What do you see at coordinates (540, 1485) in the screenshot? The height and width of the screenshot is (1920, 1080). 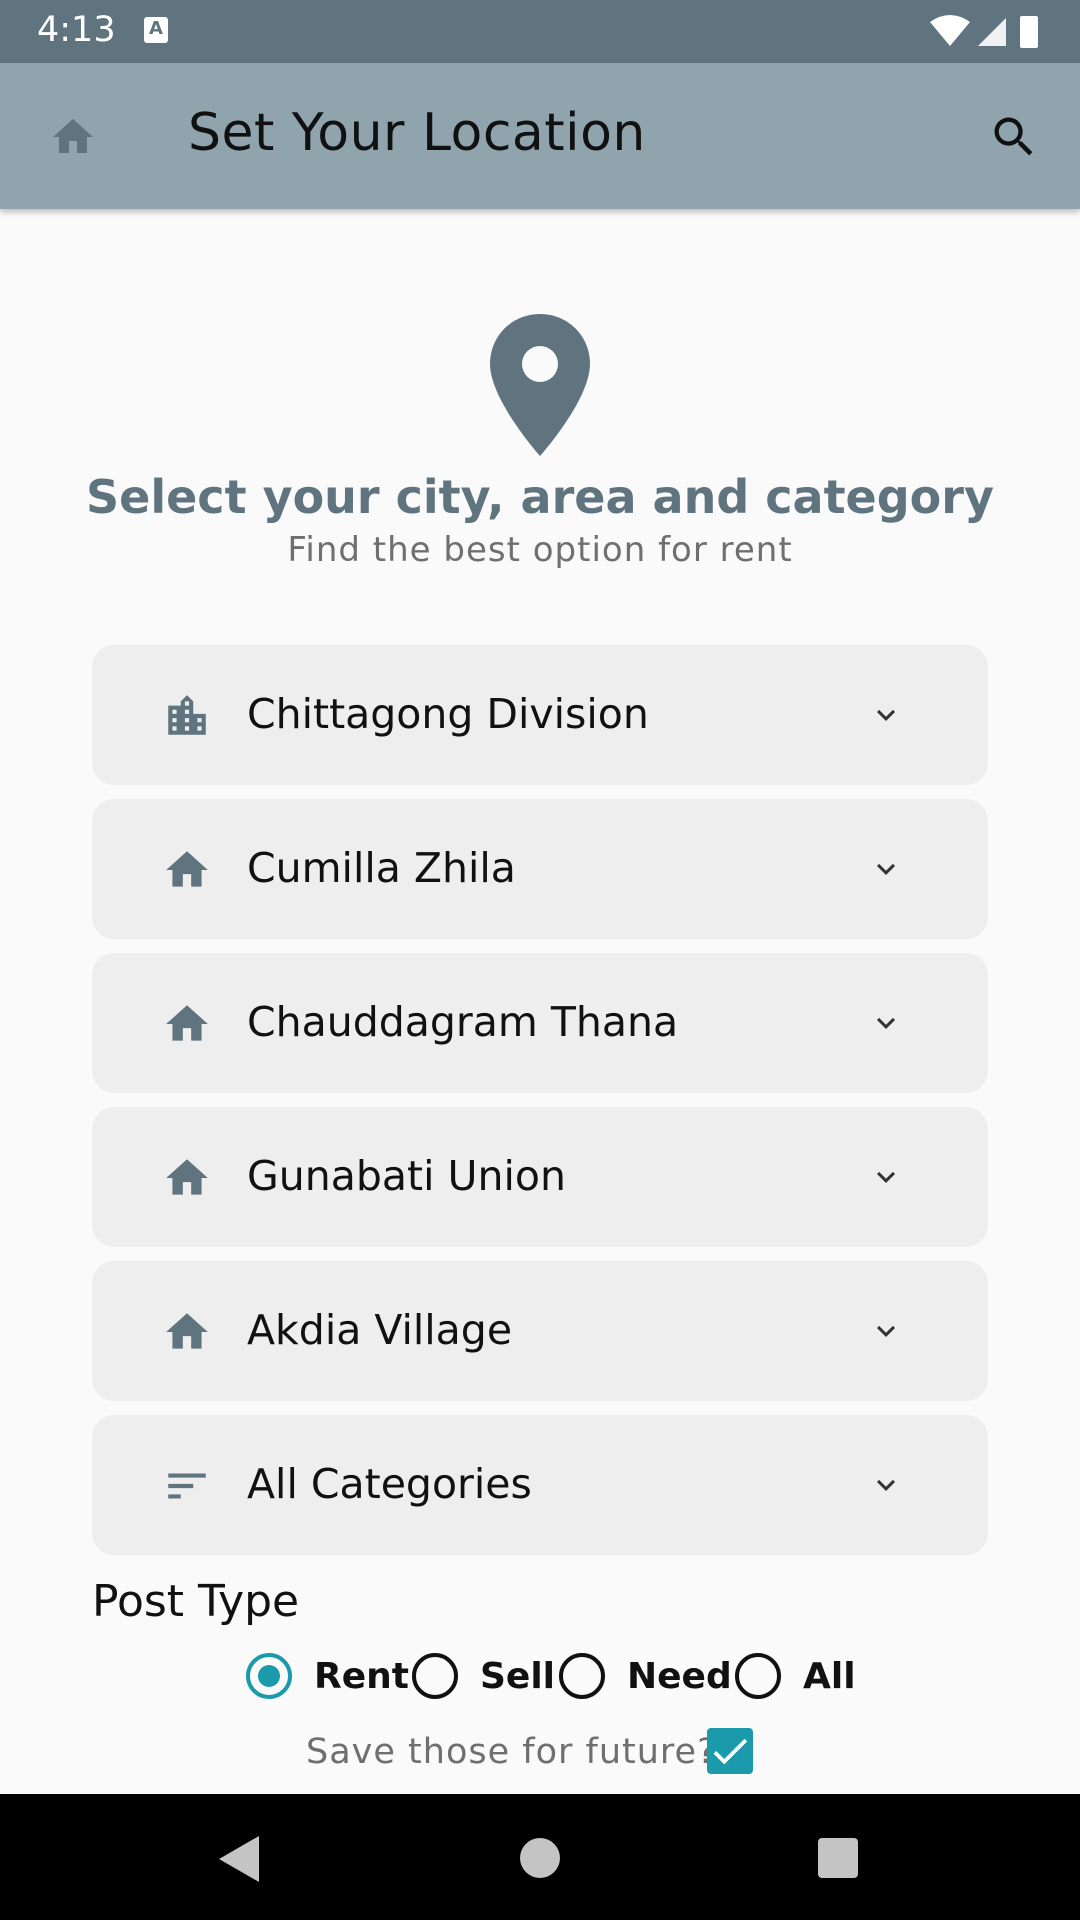 I see `category-dropdown: All Categories` at bounding box center [540, 1485].